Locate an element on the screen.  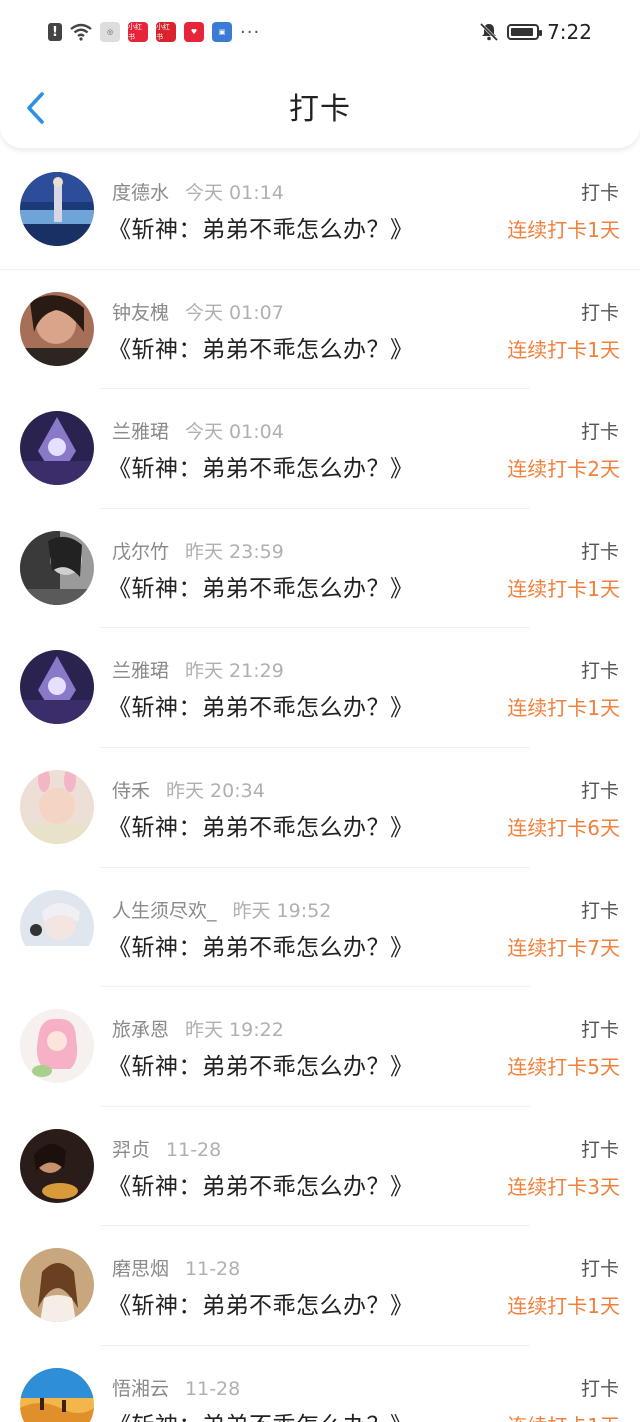
list-item: 羿贞 11-28 《斩神：弟弟不乖怎么办？》 打卡 连续打卡3天 is located at coordinates (320, 1167).